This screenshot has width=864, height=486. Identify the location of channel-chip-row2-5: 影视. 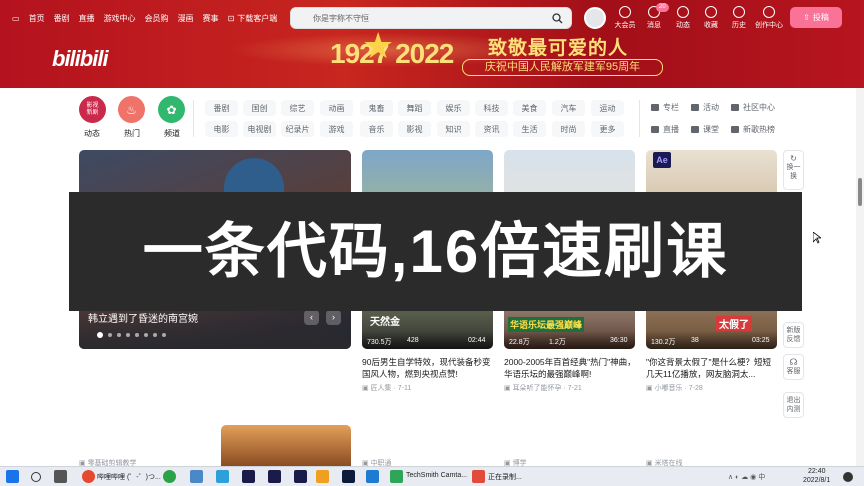
(414, 129).